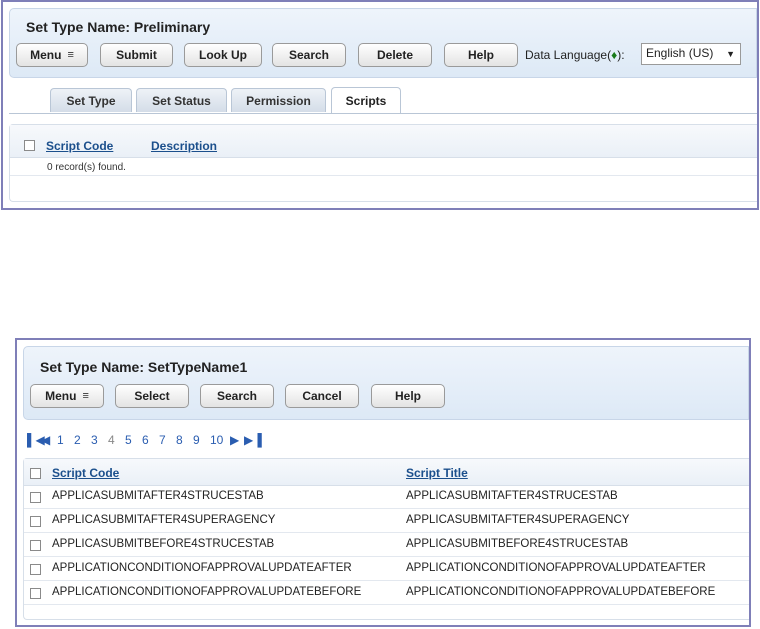  I want to click on page-link-2: 2, so click(77, 440).